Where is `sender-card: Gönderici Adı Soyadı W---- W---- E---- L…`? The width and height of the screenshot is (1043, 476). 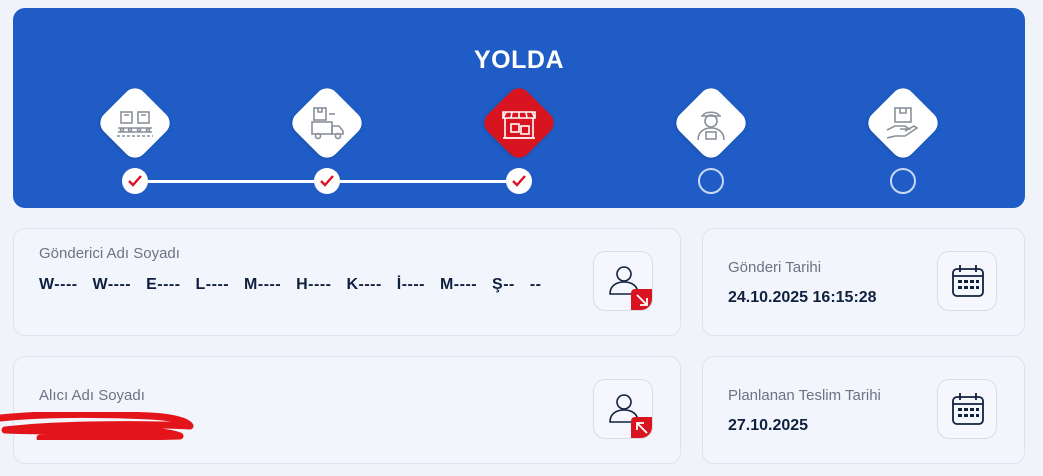
sender-card: Gönderici Adı Soyadı W---- W---- E---- L… is located at coordinates (347, 282).